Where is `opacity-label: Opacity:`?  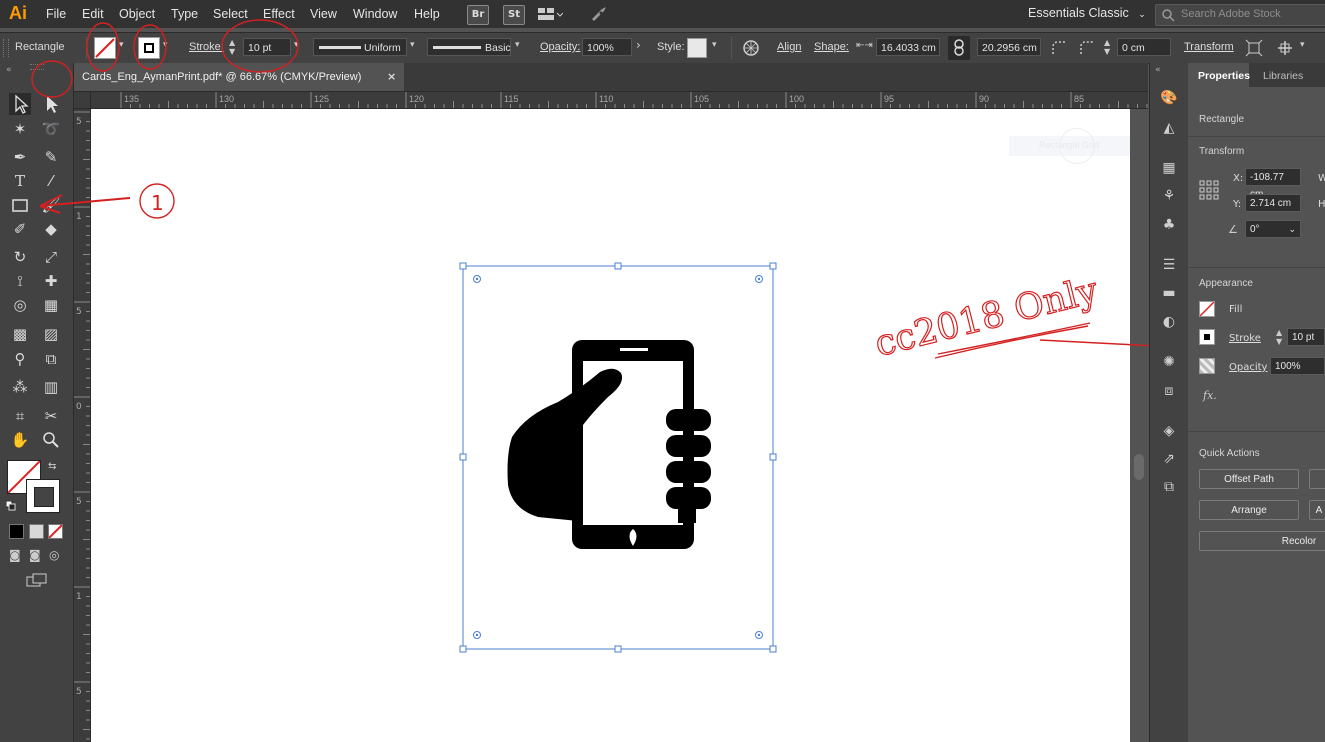 opacity-label: Opacity: is located at coordinates (560, 47).